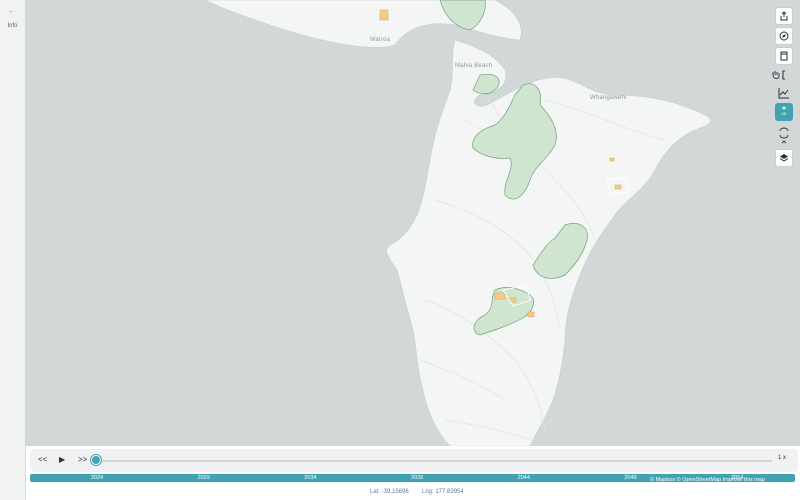 This screenshot has width=800, height=500. I want to click on three-d-icon: 2D, so click(784, 111).